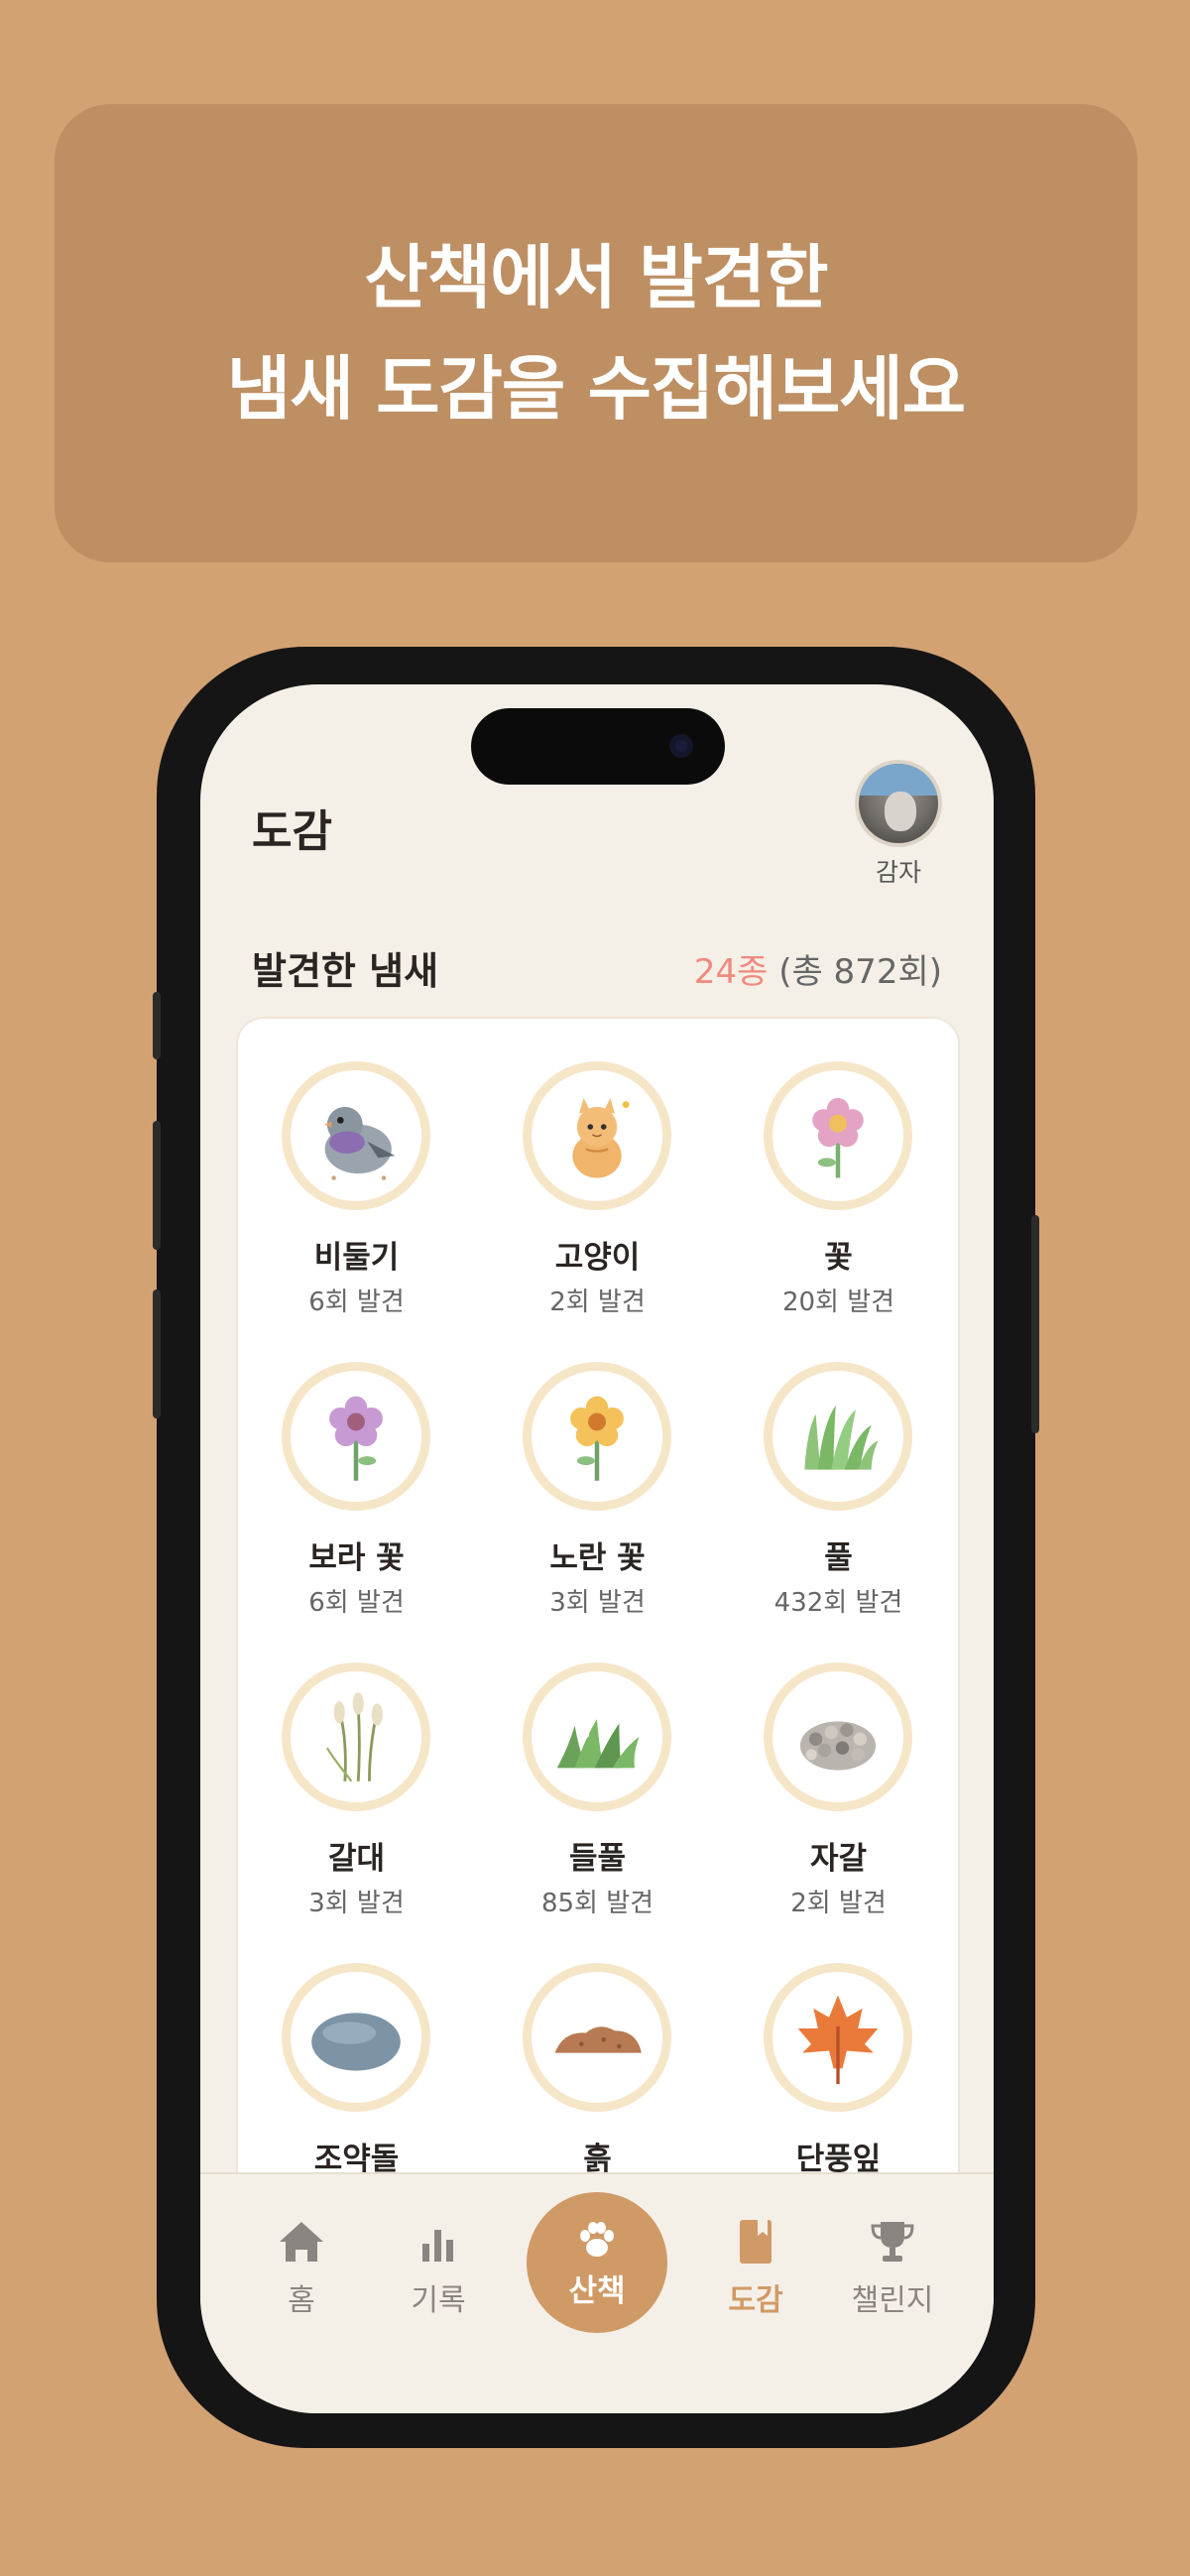  Describe the element at coordinates (681, 746) in the screenshot. I see `camera-icon` at that location.